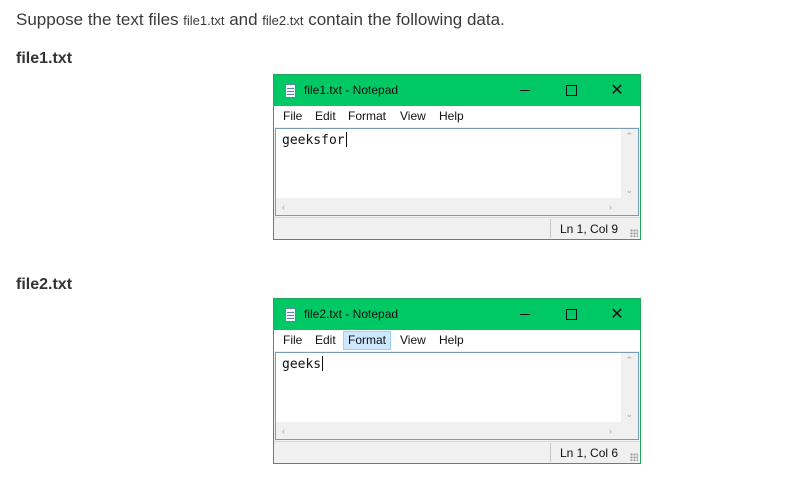 The width and height of the screenshot is (811, 487). What do you see at coordinates (457, 228) in the screenshot?
I see `status-bar: Ln 1, Col 9` at bounding box center [457, 228].